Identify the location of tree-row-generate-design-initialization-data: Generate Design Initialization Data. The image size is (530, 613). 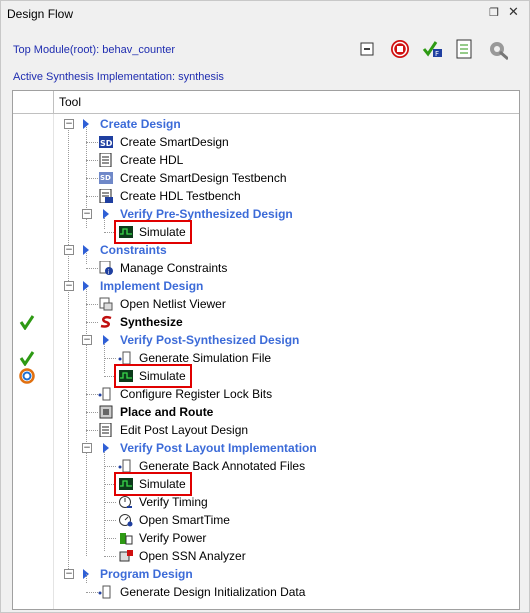
(266, 587).